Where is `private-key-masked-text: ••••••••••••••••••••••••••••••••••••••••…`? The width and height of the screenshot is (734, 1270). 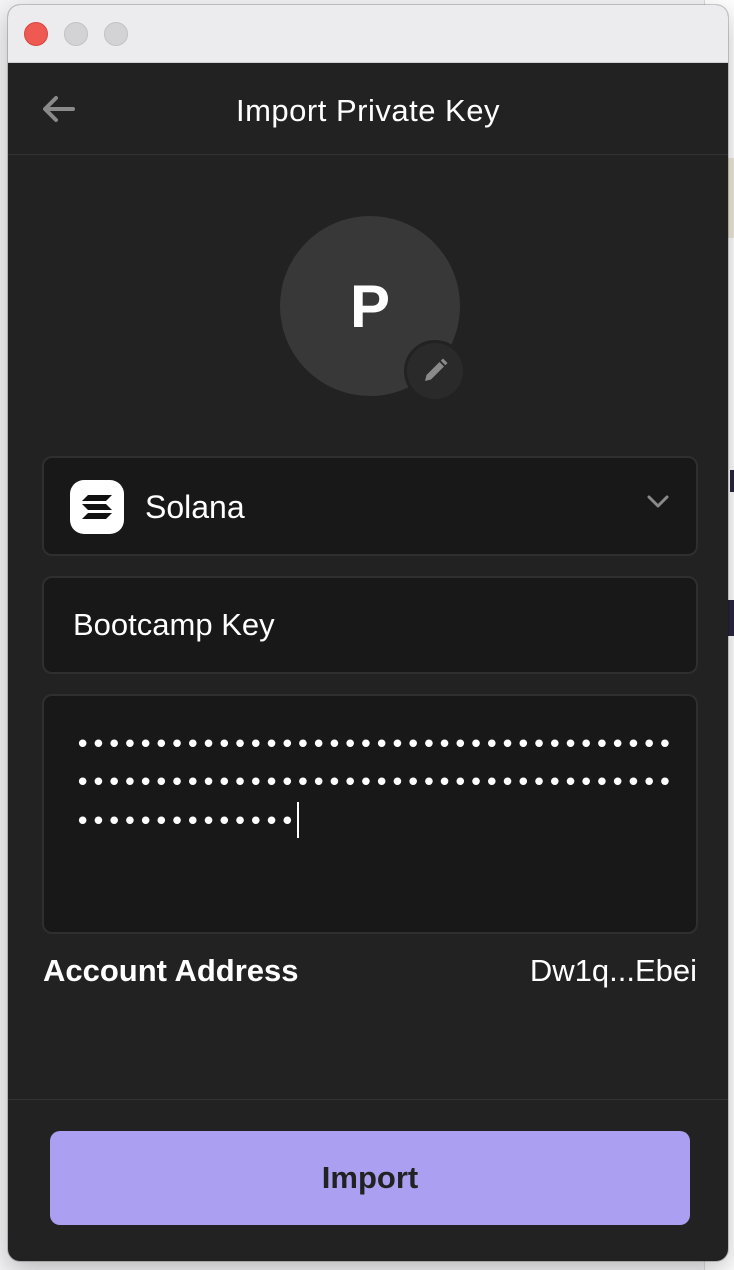 private-key-masked-text: ••••••••••••••••••••••••••••••••••••••••… is located at coordinates (374, 783).